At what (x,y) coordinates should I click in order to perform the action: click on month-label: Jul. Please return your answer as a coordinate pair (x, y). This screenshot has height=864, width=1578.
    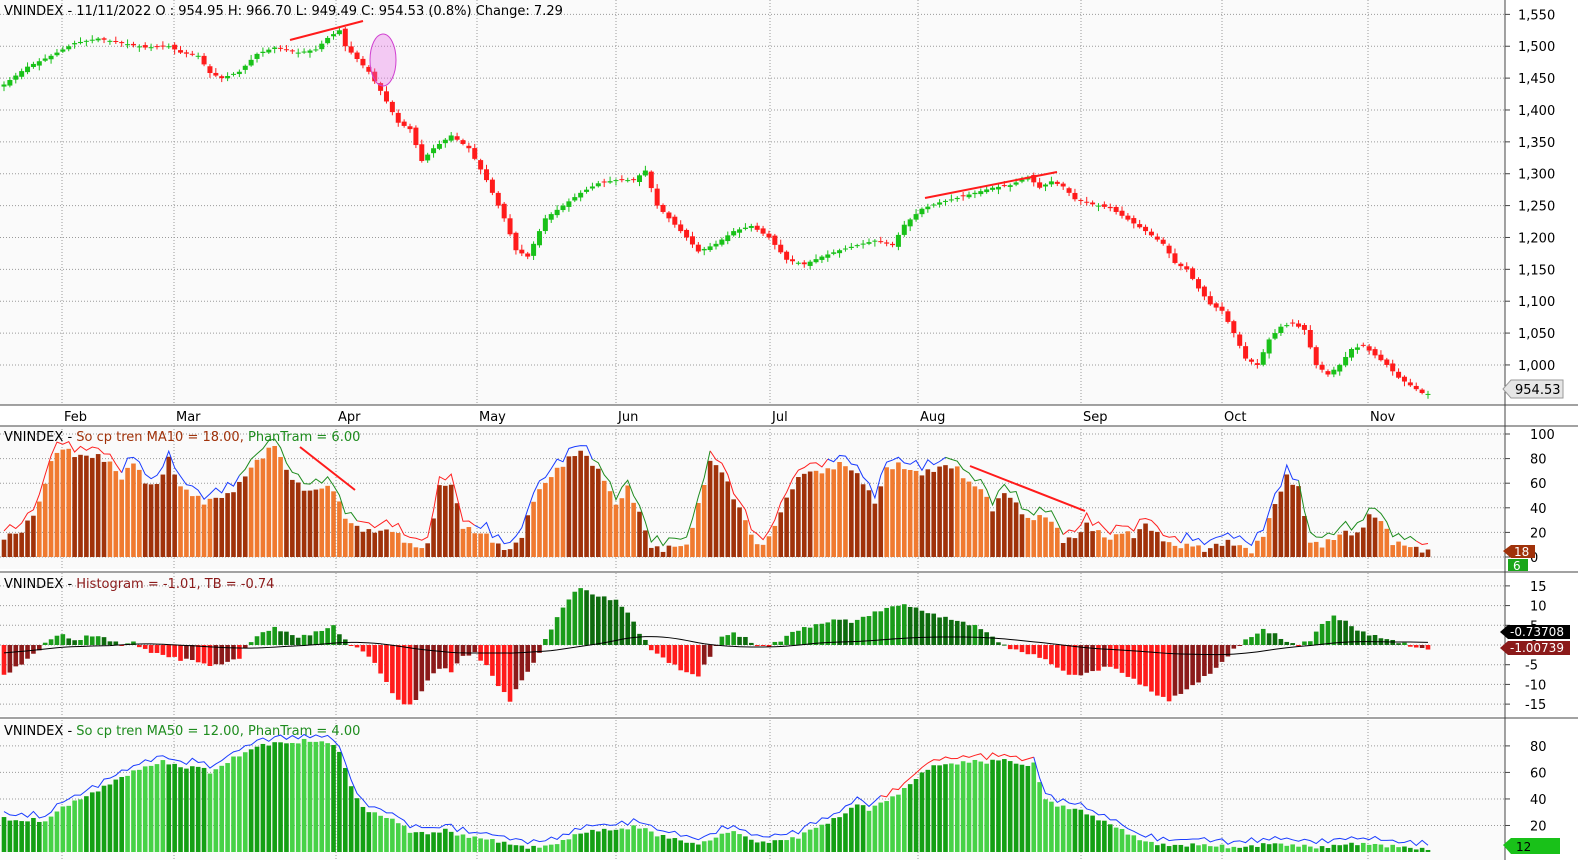
    Looking at the image, I should click on (779, 417).